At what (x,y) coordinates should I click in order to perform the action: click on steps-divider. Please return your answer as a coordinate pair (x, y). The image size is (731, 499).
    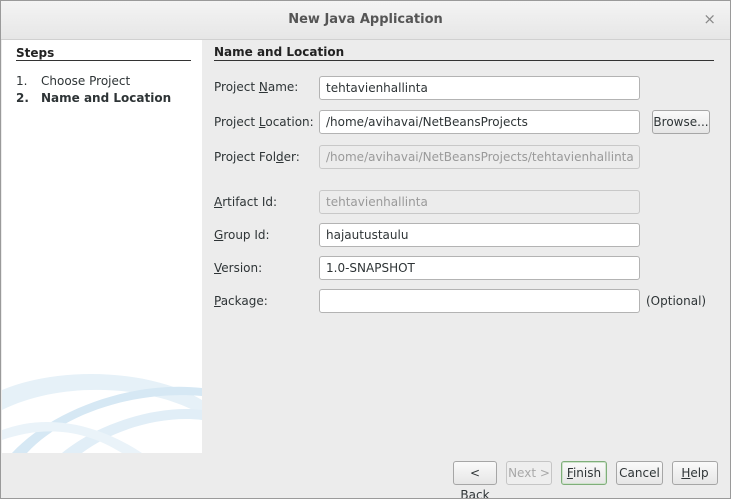
    Looking at the image, I should click on (103, 60).